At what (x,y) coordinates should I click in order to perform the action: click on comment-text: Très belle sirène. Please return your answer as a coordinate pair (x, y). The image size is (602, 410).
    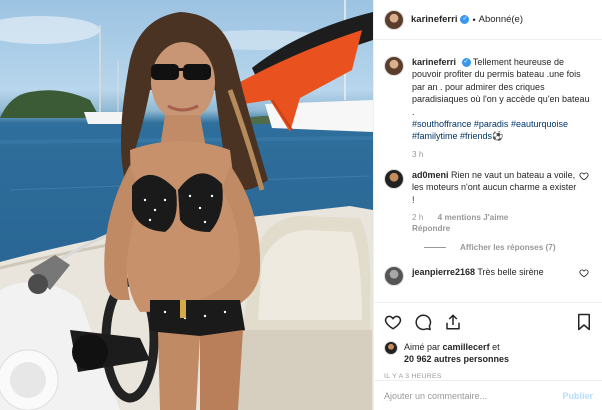
    Looking at the image, I should click on (510, 272).